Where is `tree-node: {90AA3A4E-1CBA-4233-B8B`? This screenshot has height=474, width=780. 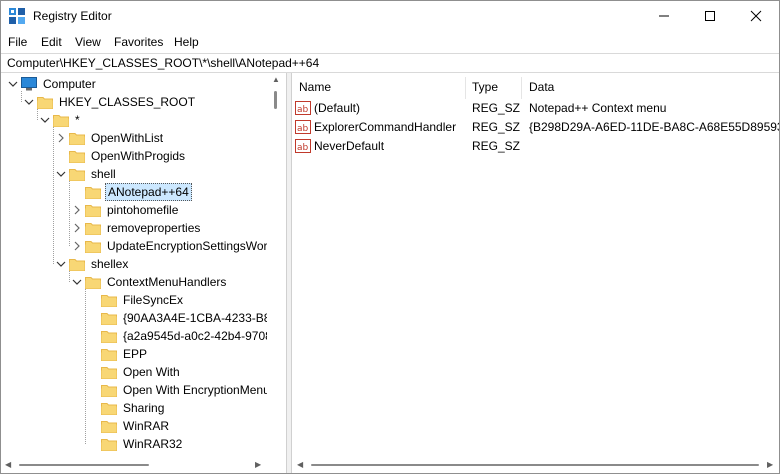
tree-node: {90AA3A4E-1CBA-4233-B8B is located at coordinates (183, 318).